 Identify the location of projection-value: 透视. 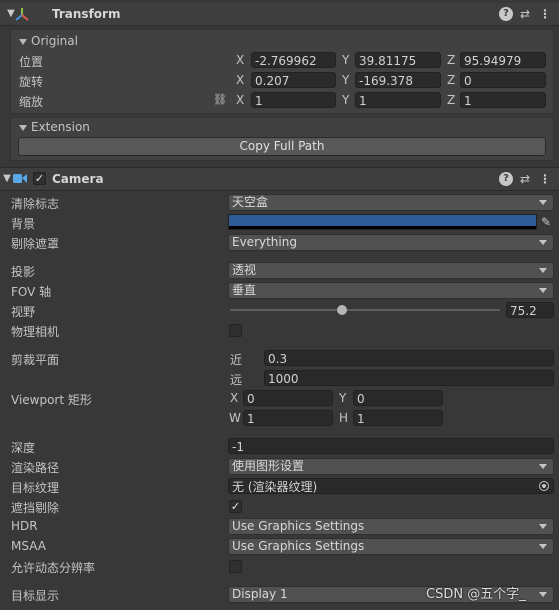
(244, 270).